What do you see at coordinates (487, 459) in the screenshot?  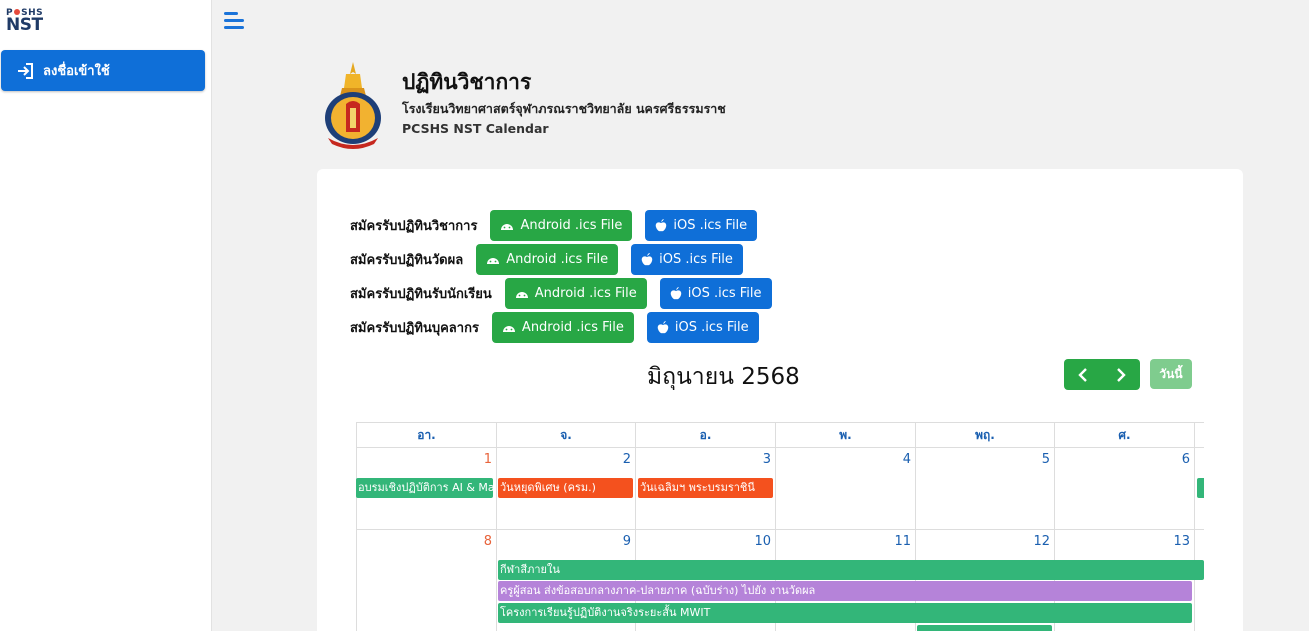 I see `day-number: 1` at bounding box center [487, 459].